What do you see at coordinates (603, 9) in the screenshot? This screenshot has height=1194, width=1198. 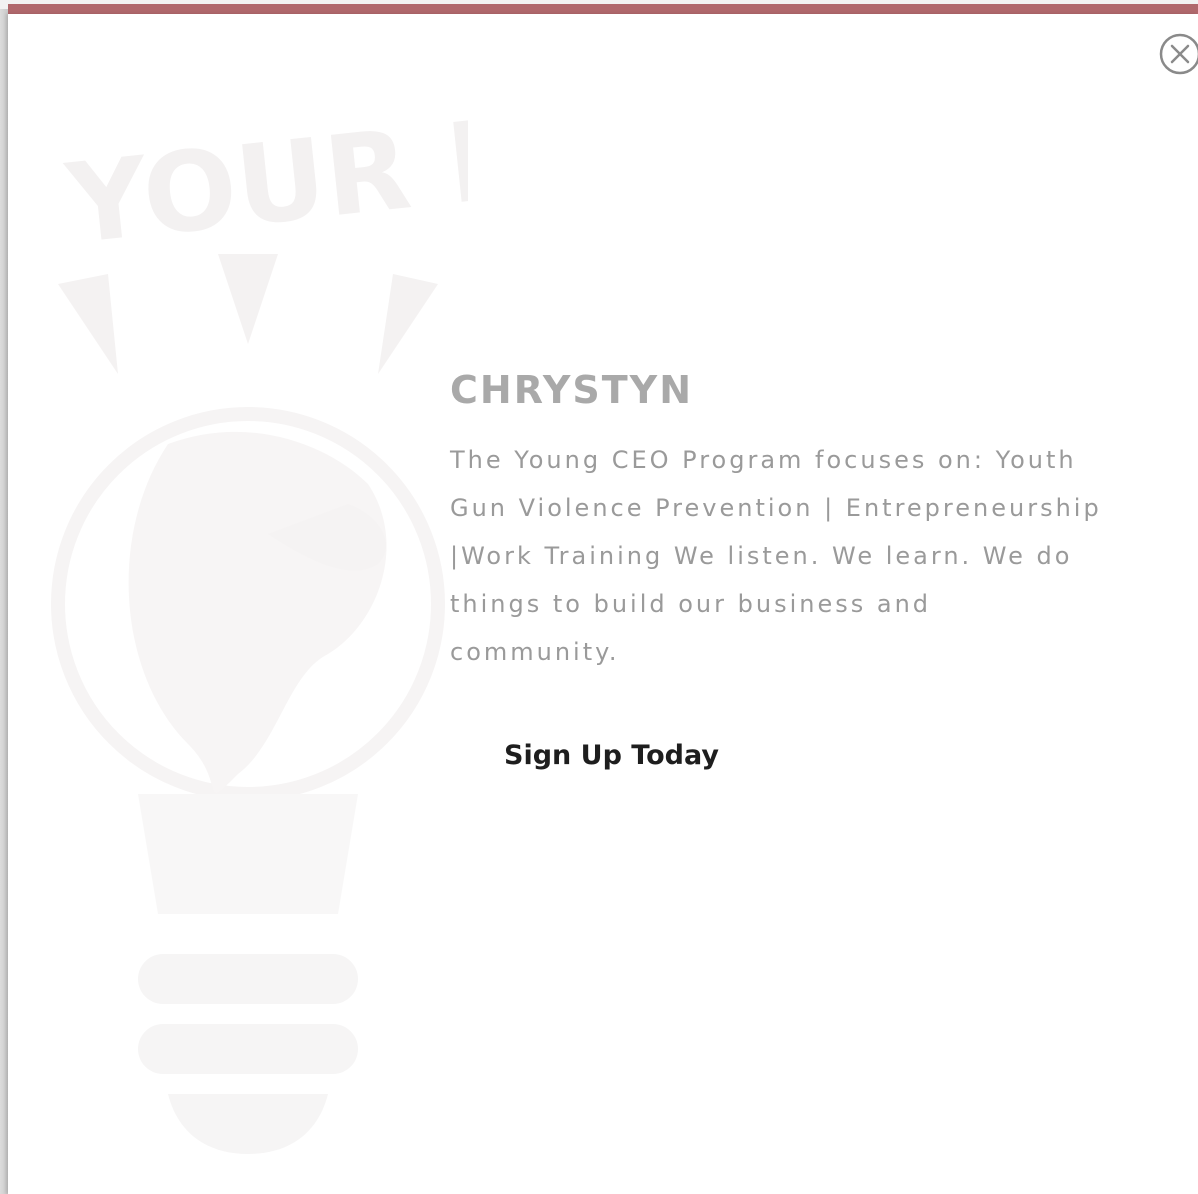 I see `modal-accent-bar` at bounding box center [603, 9].